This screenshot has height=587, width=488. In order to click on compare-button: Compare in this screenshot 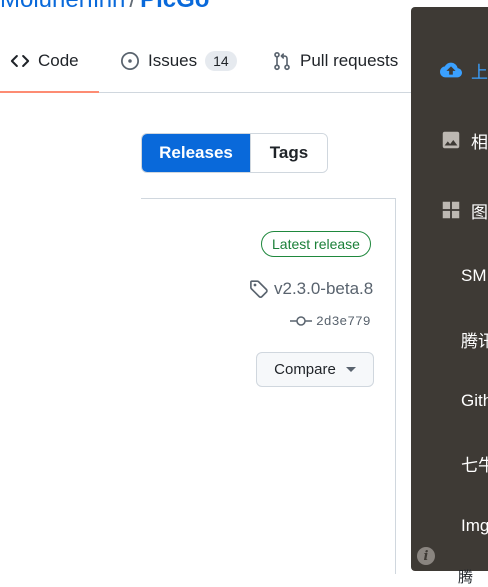, I will do `click(315, 369)`.